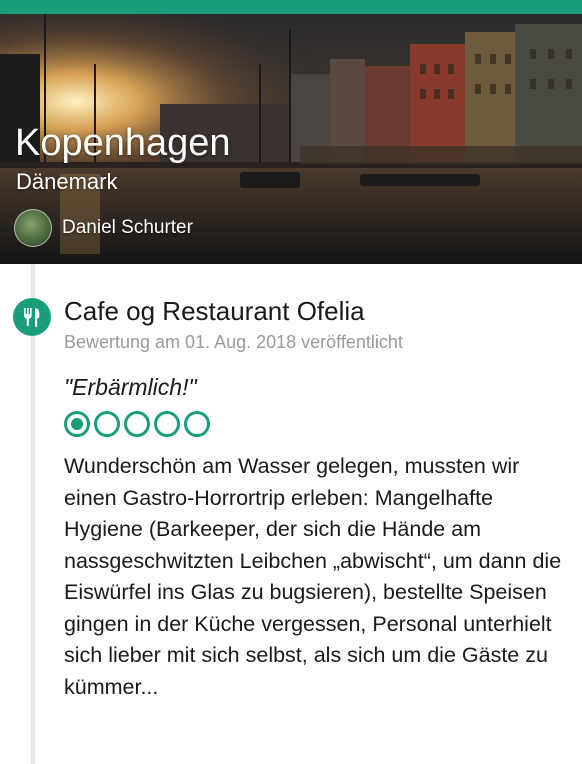  Describe the element at coordinates (123, 143) in the screenshot. I see `city-title: Kopenhagen` at that location.